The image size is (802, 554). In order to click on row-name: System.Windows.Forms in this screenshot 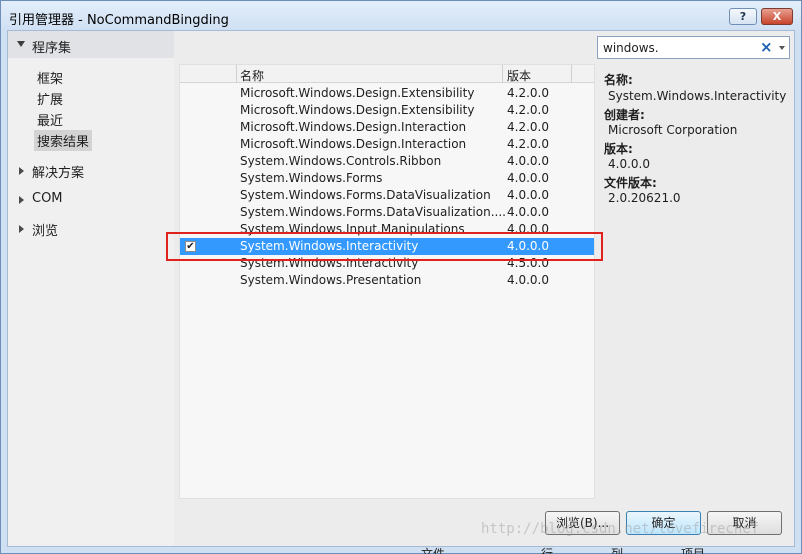, I will do `click(311, 178)`.